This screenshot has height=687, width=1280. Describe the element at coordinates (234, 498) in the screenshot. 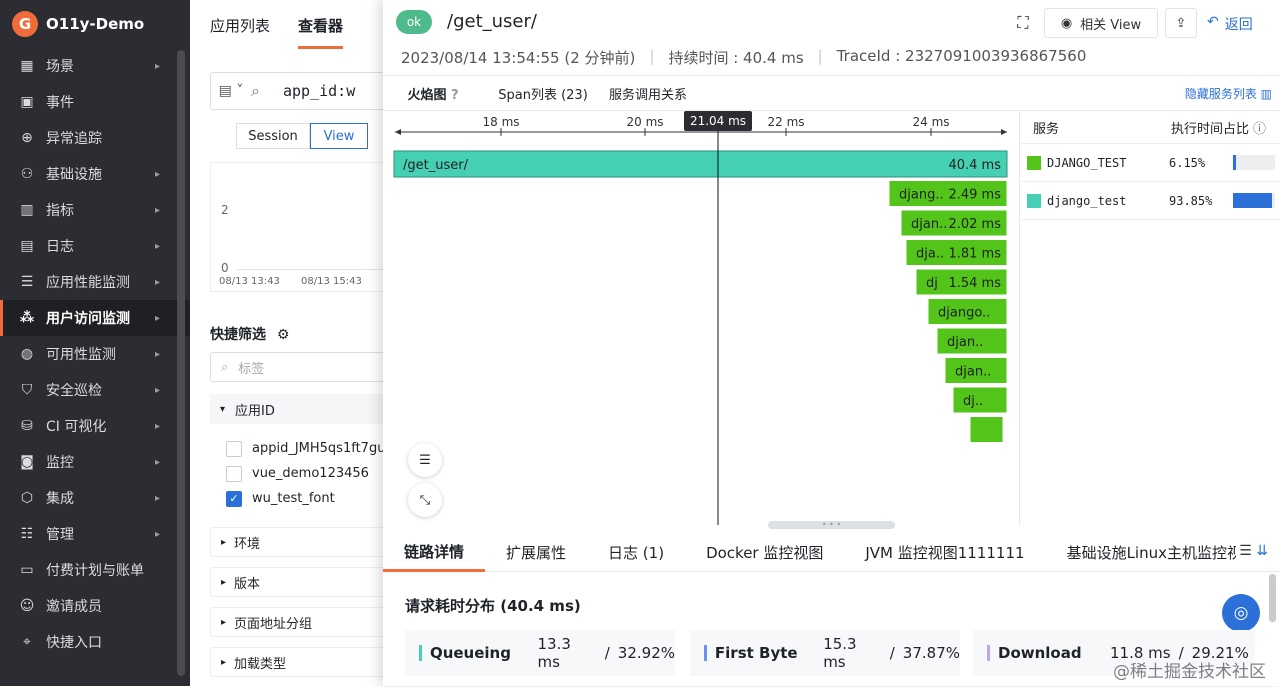

I see `checkbox-checked: ✓` at that location.